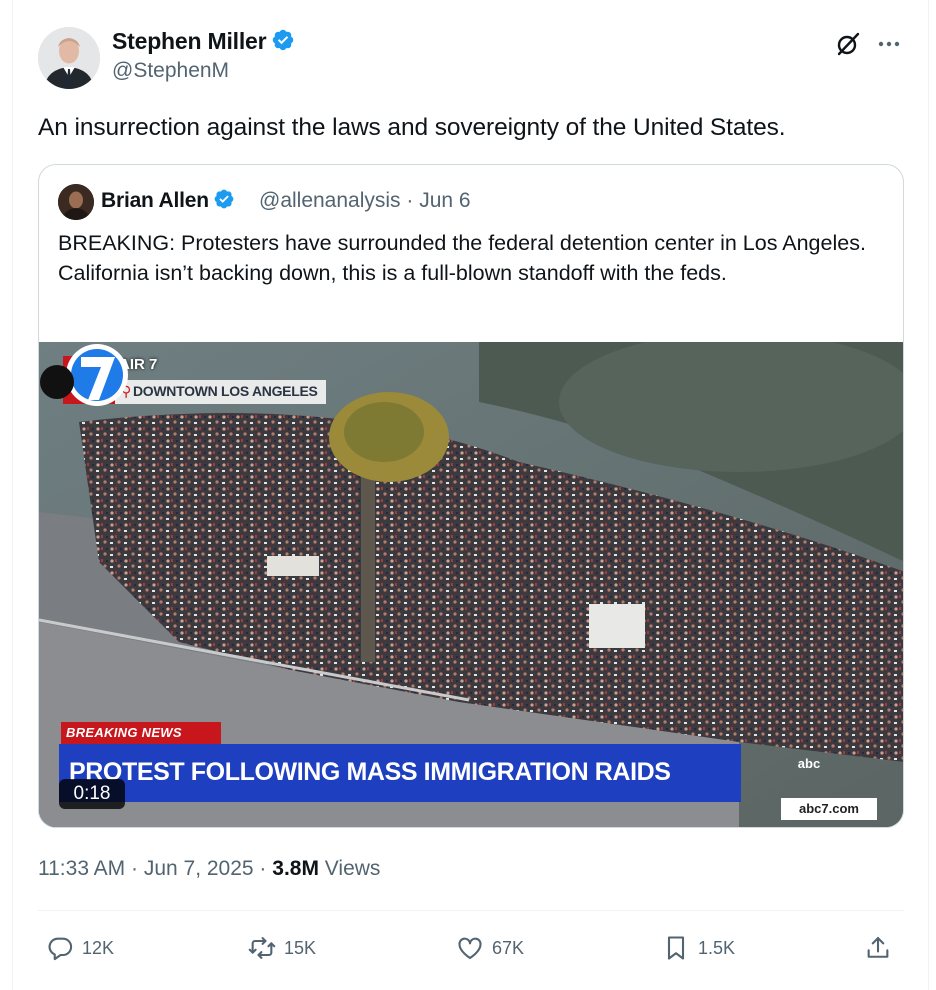  Describe the element at coordinates (349, 868) in the screenshot. I see `views-label: Views` at that location.